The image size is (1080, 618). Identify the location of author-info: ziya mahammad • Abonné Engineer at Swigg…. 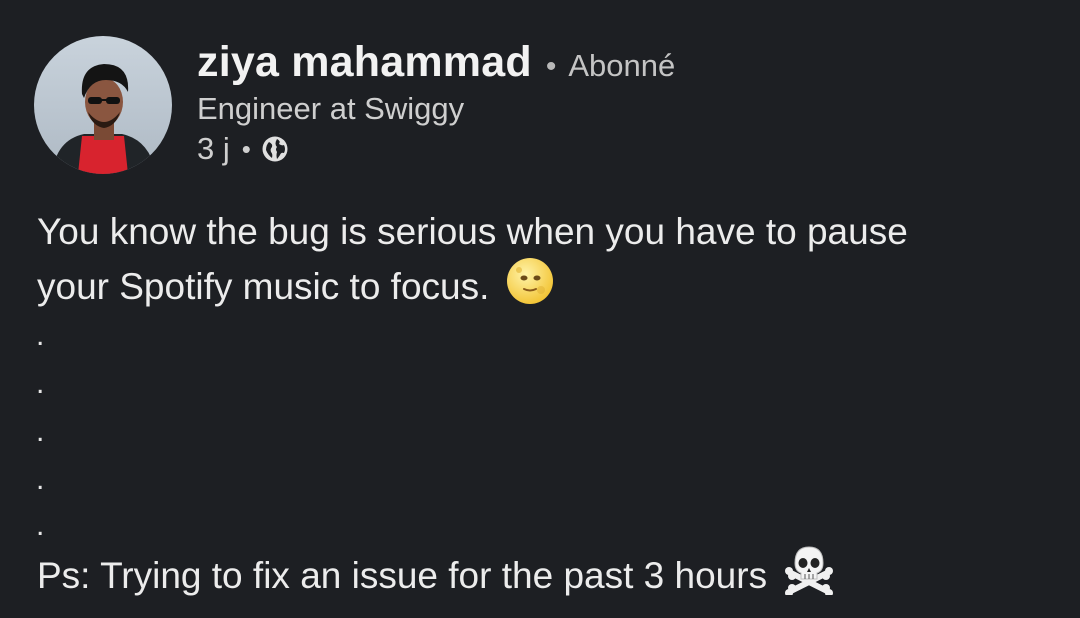
(436, 102).